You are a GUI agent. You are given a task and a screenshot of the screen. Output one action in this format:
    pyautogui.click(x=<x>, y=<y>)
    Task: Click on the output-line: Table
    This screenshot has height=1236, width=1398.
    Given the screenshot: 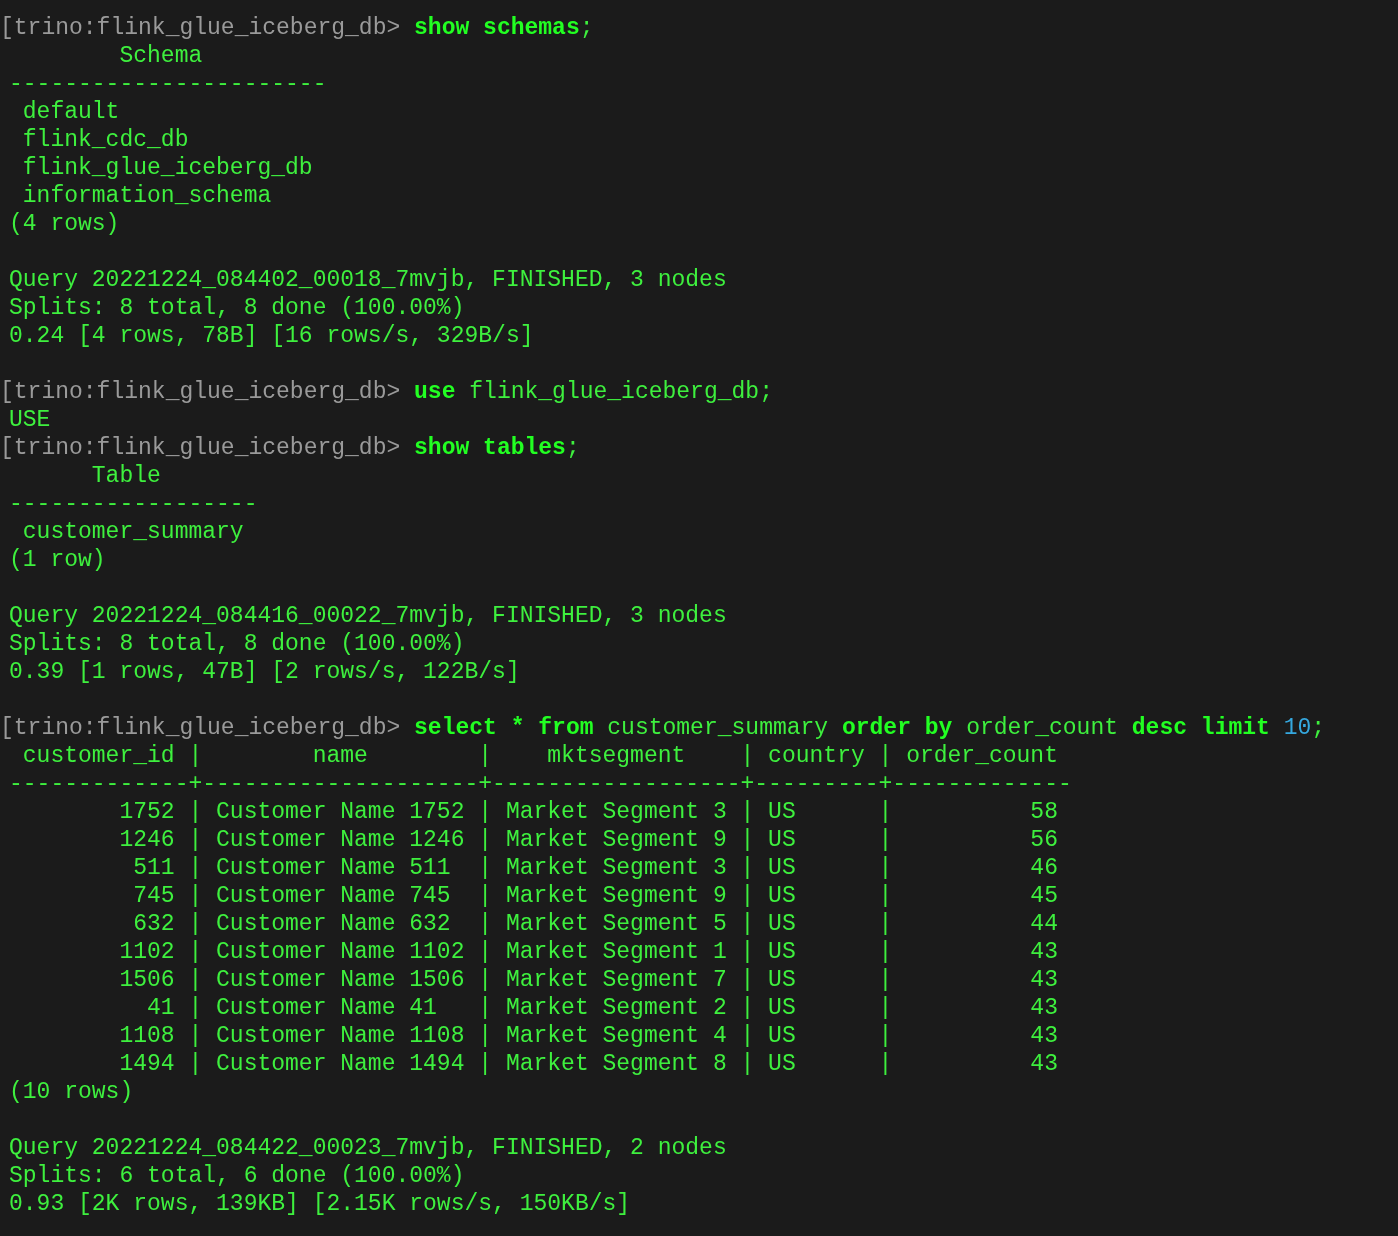 What is the action you would take?
    pyautogui.click(x=125, y=476)
    